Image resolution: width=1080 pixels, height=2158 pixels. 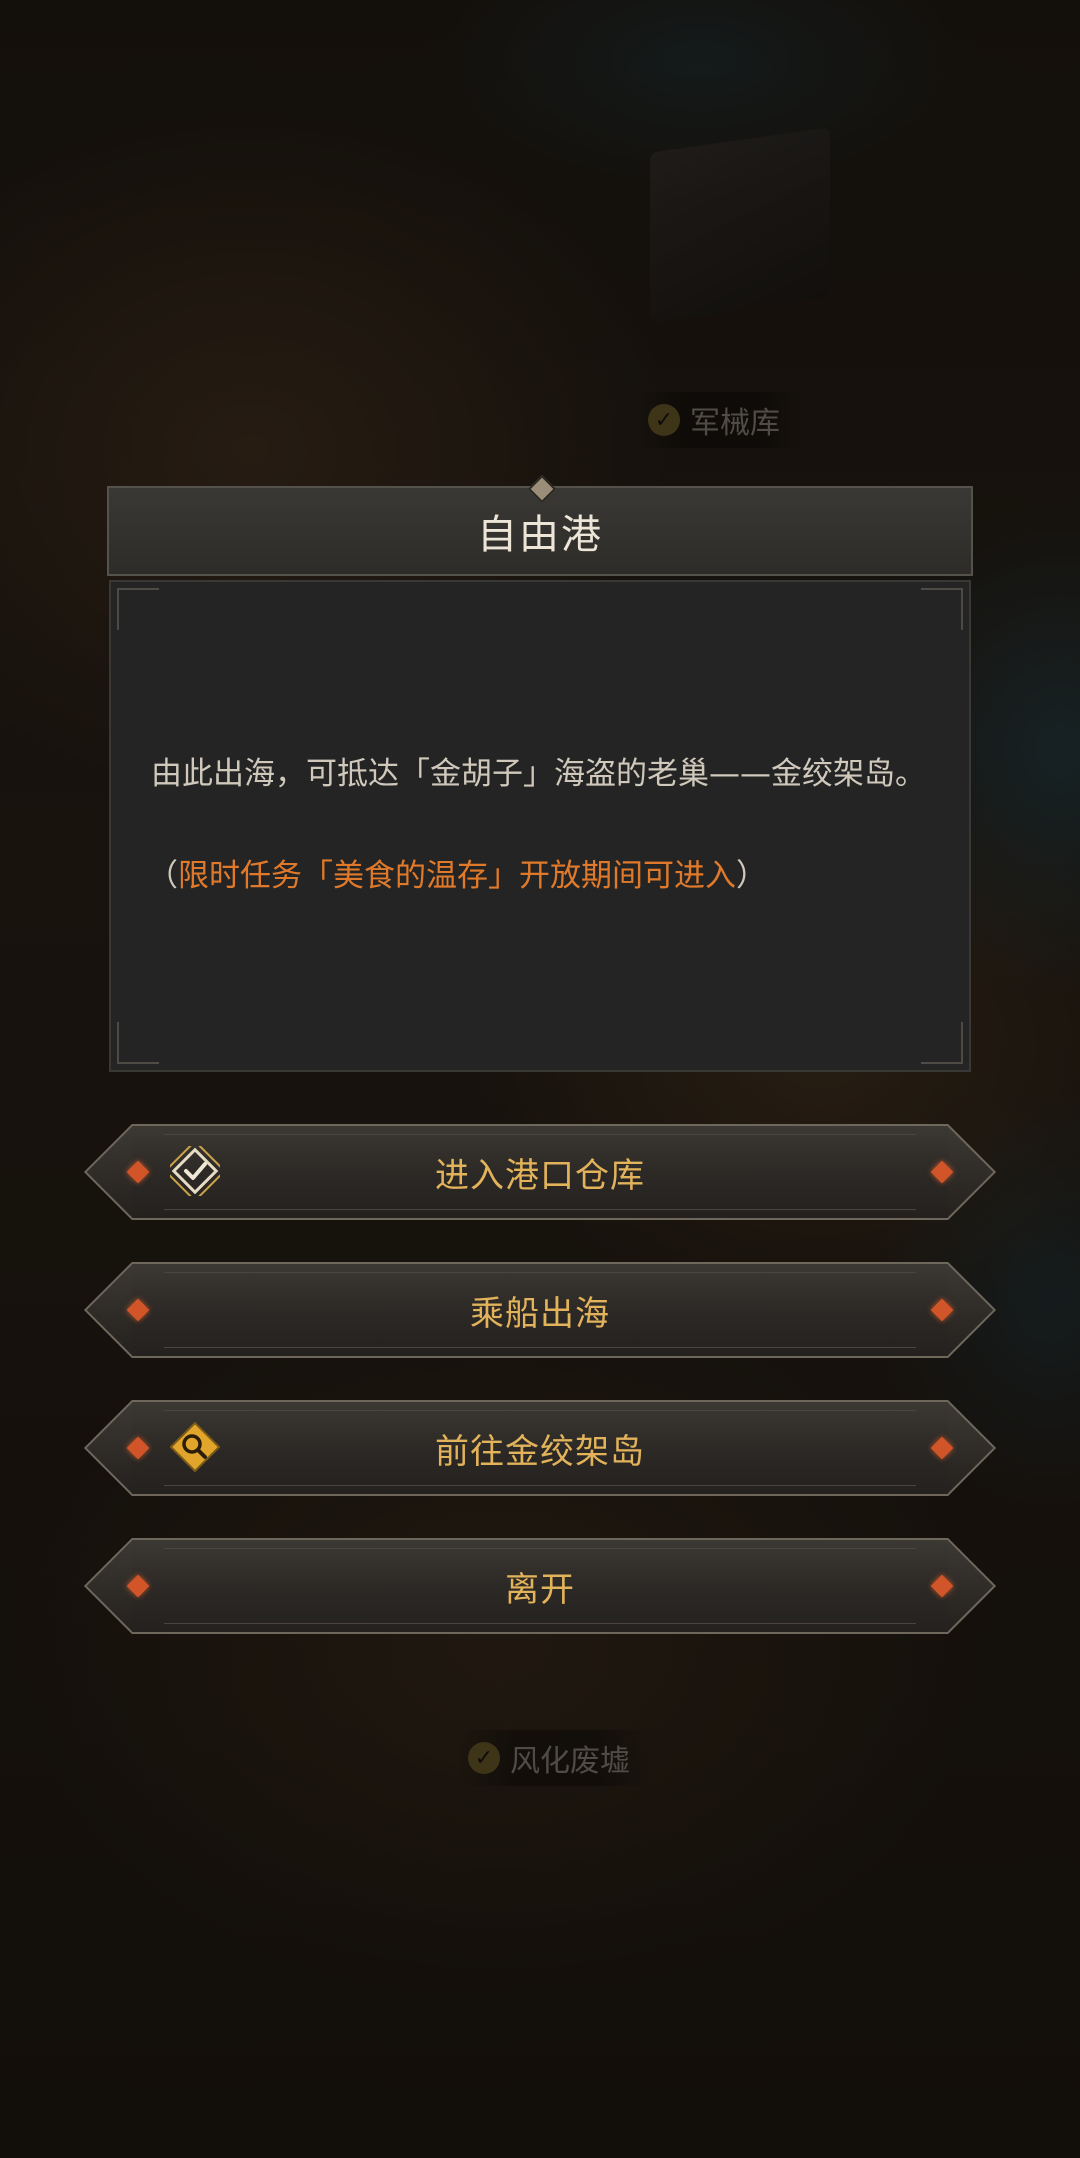 I want to click on go-to-island-button: 前往金绞架岛, so click(x=540, y=1448).